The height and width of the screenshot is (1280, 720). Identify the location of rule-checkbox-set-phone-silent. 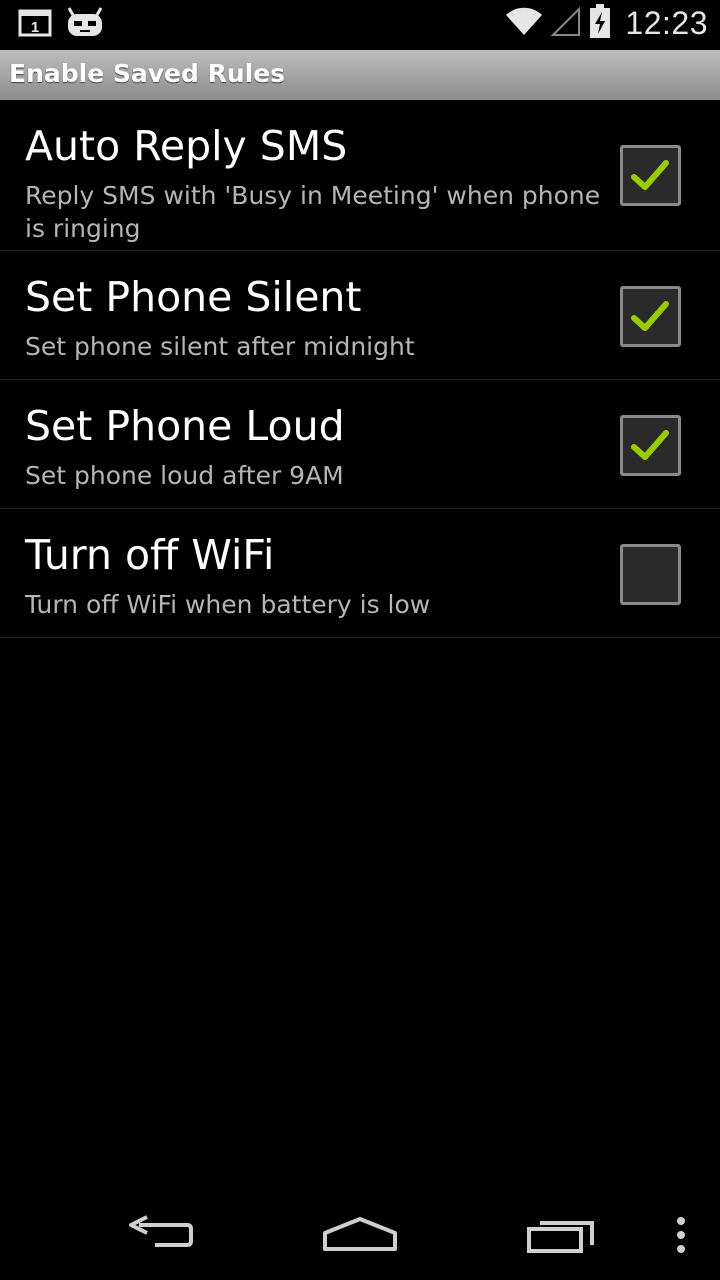
(650, 316).